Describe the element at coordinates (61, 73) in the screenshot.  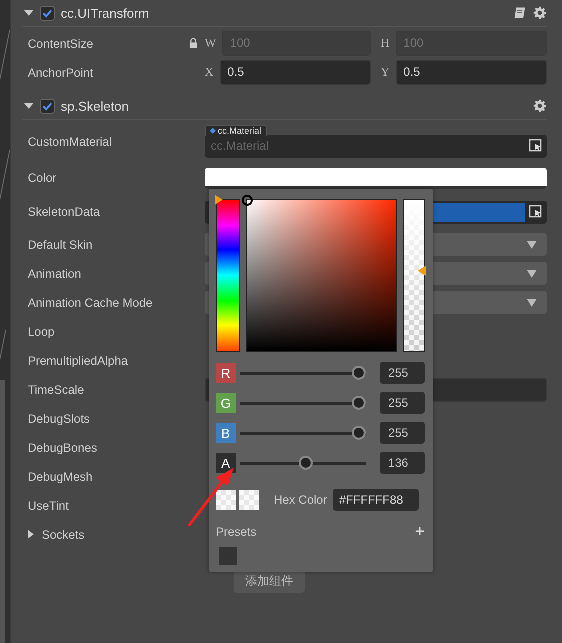
I see `property-label: AnchorPoint` at that location.